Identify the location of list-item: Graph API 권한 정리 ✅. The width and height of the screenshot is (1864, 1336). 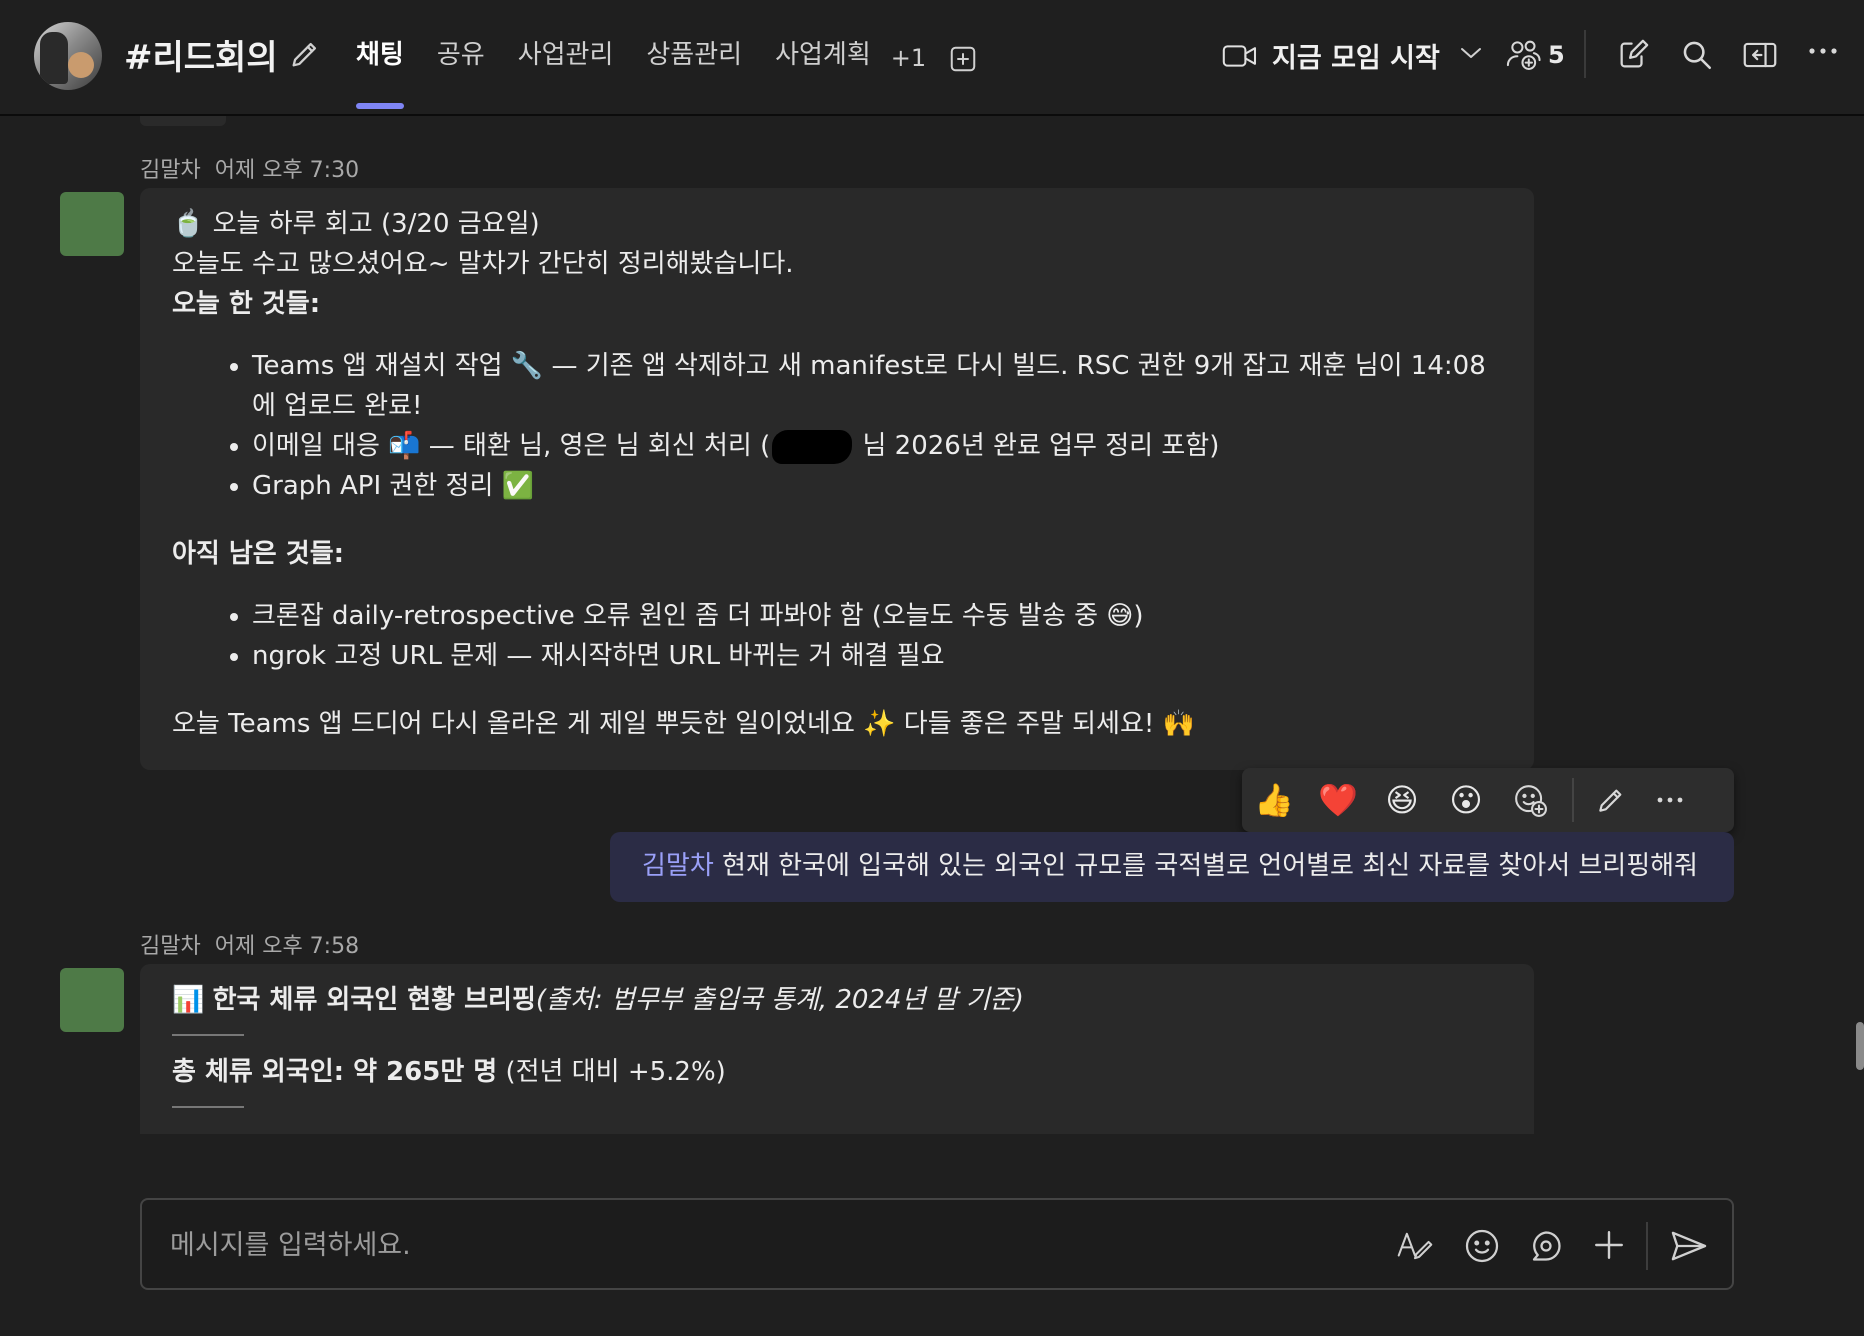
(877, 486).